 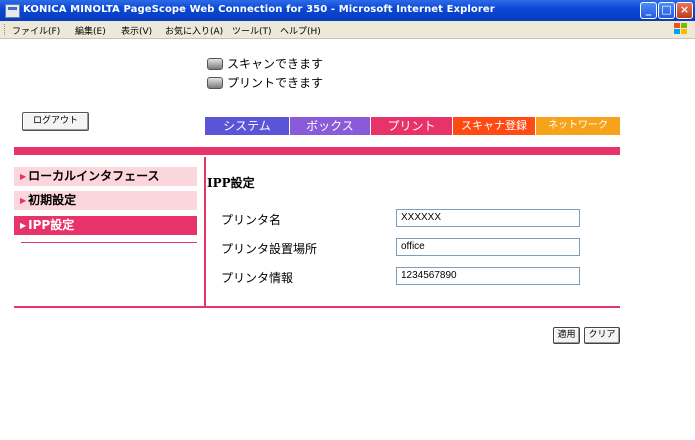 I want to click on windows-logo-icon, so click(x=680, y=29).